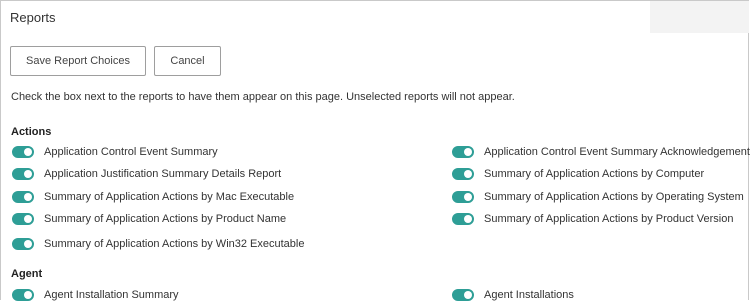  Describe the element at coordinates (31, 132) in the screenshot. I see `section-title-actions: Actions` at that location.